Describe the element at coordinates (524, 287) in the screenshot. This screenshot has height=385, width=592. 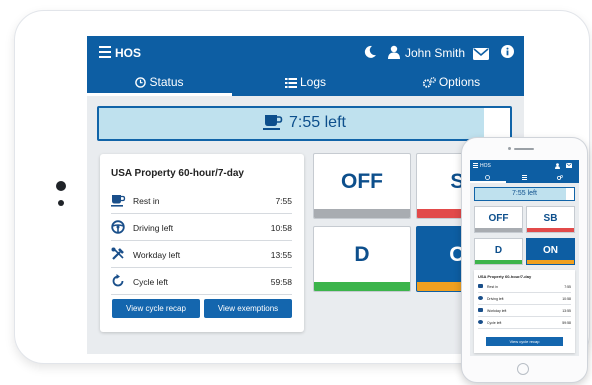
I see `phone-summary-row-rest: Rest in 7:55` at that location.